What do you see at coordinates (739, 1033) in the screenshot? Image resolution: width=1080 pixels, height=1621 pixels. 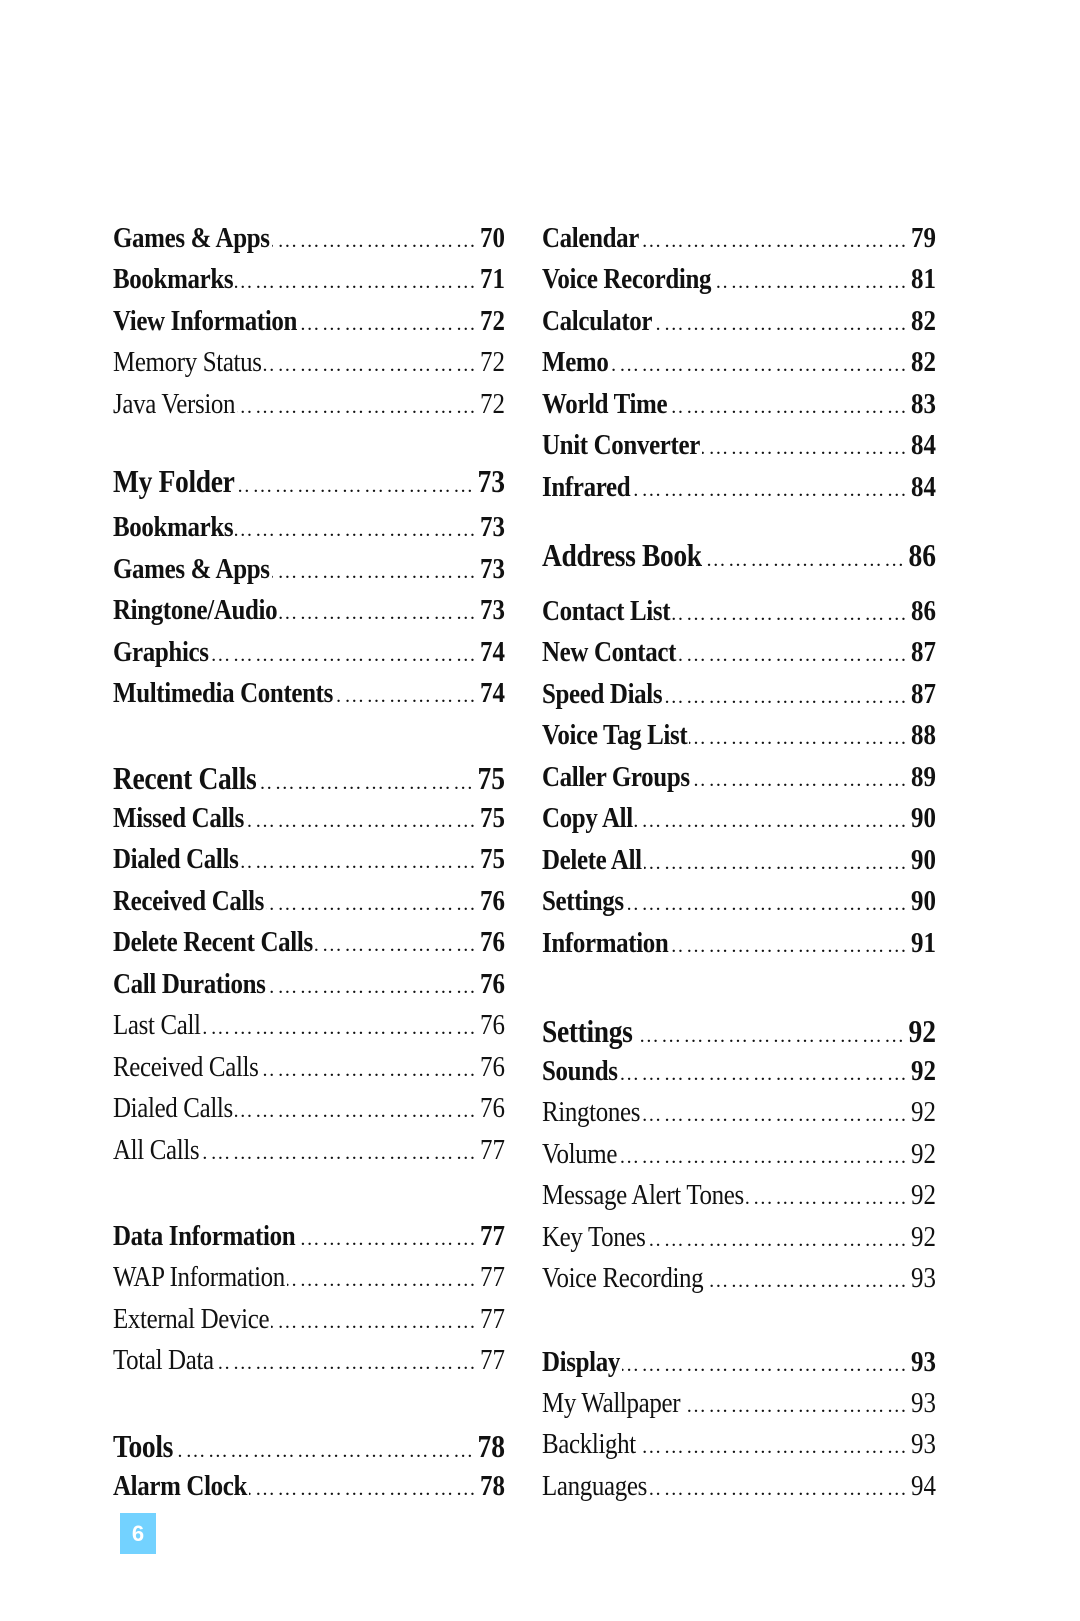 I see `toc-section-heading: Settings……………………………………………………………………92` at bounding box center [739, 1033].